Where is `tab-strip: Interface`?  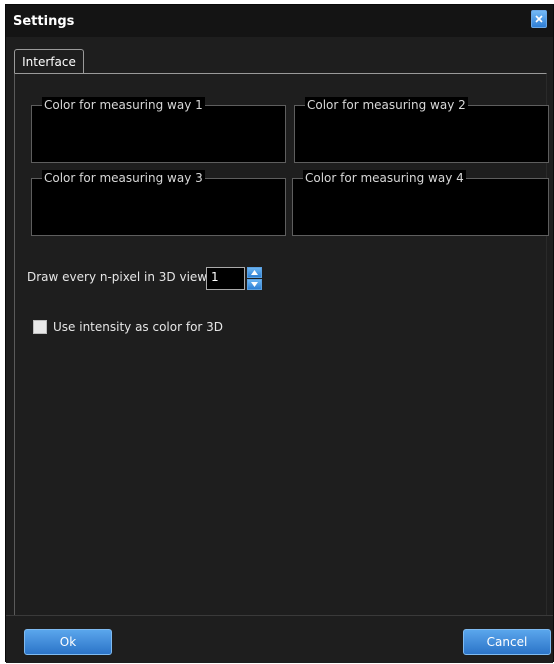
tab-strip: Interface is located at coordinates (280, 61).